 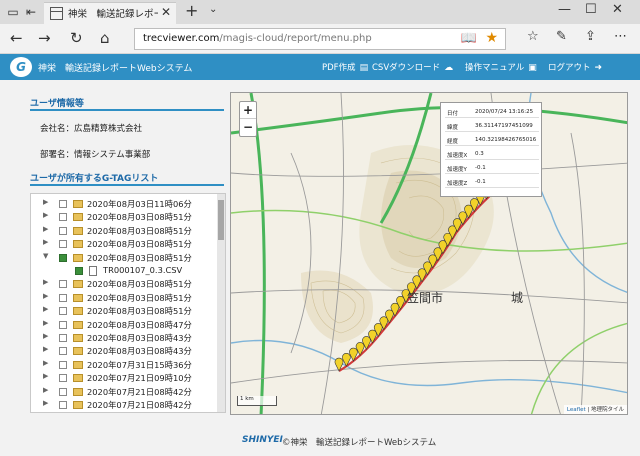 What do you see at coordinates (492, 168) in the screenshot?
I see `popup-row: 加速度Y -0.1` at bounding box center [492, 168].